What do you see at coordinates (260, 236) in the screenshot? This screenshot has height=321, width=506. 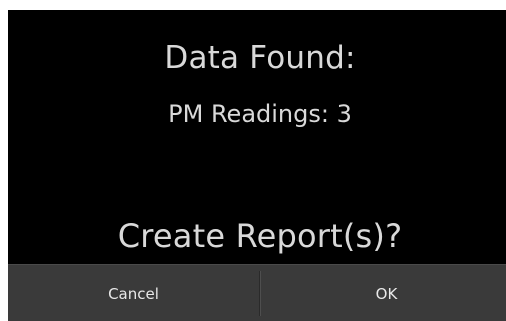 I see `create-report-question: Create Report(s)?` at bounding box center [260, 236].